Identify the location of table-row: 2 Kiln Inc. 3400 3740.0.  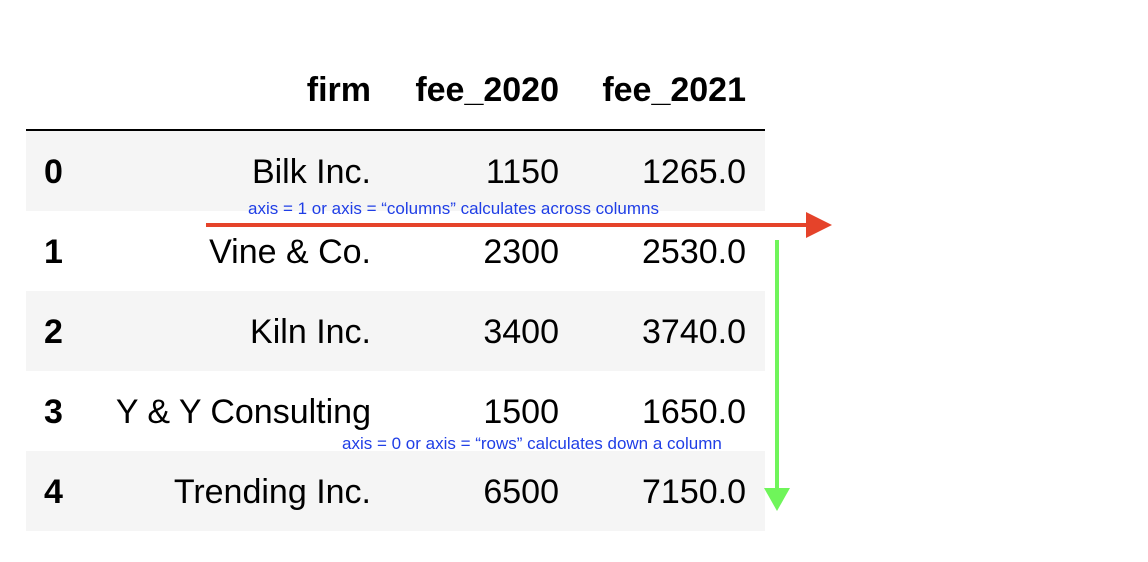
(395, 331).